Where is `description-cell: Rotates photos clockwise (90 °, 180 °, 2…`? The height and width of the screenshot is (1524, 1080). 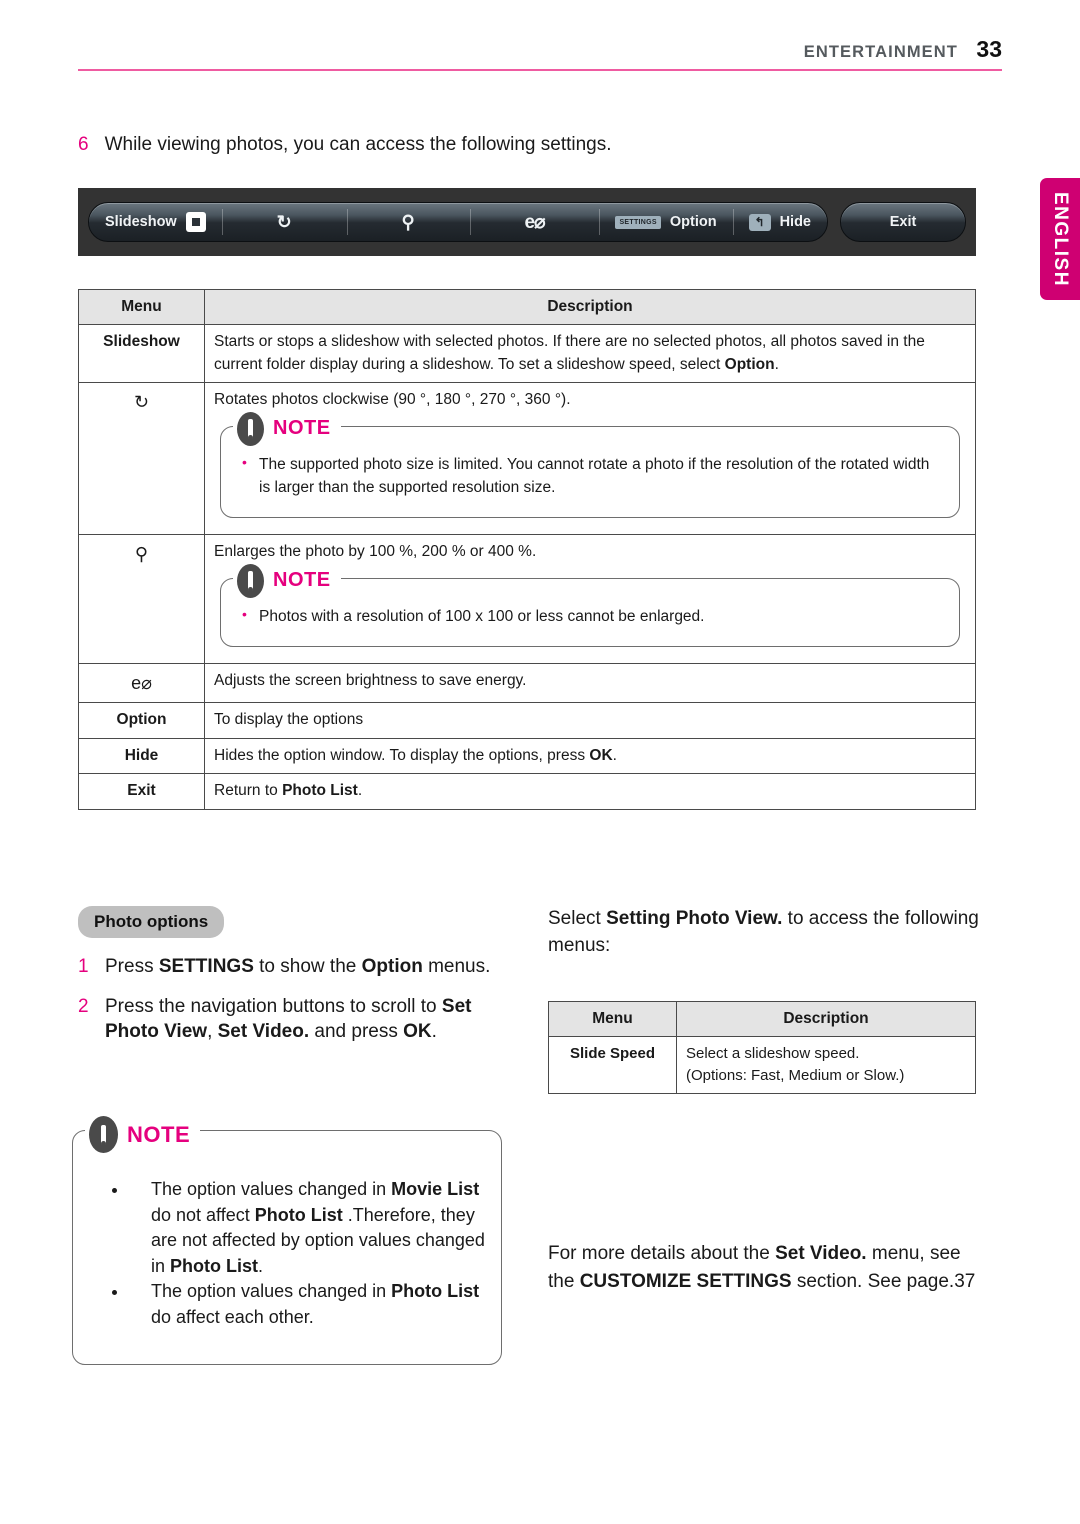
description-cell: Rotates photos clockwise (90 °, 180 °, 2… is located at coordinates (590, 459).